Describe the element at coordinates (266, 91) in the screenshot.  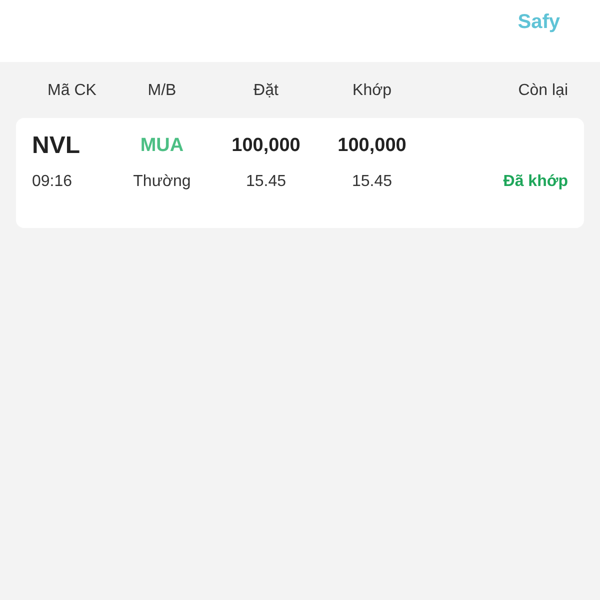
I see `column-header: Đặt` at that location.